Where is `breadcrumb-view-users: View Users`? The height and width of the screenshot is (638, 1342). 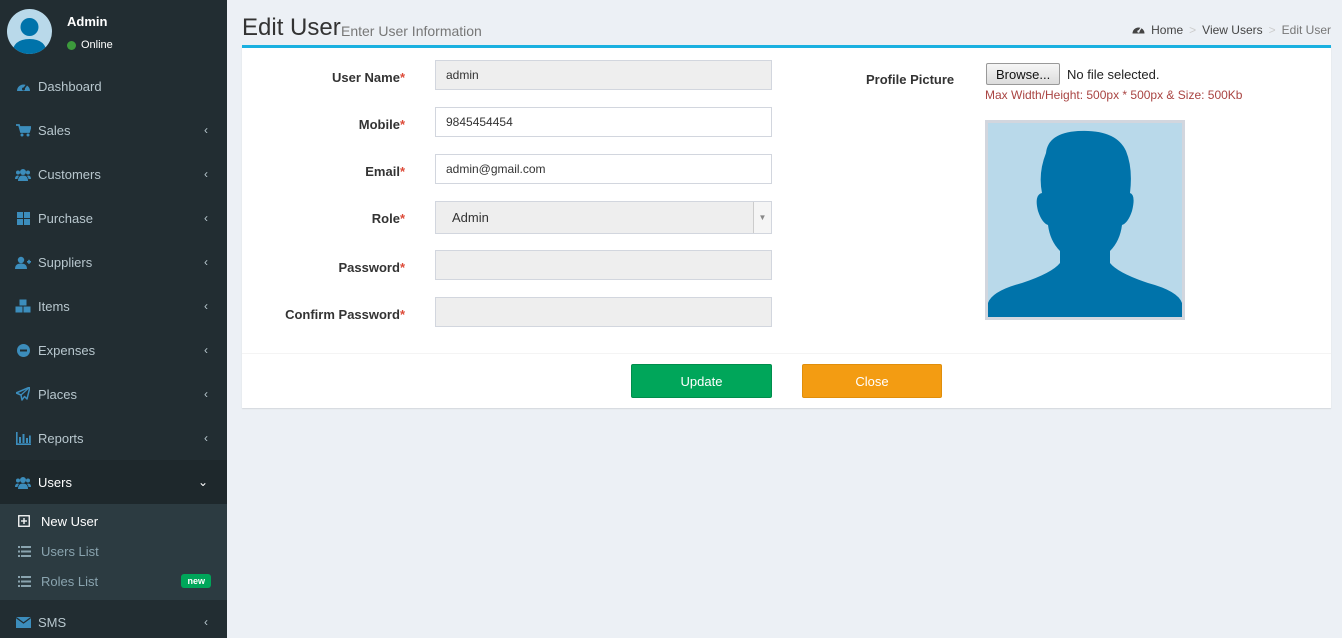 breadcrumb-view-users: View Users is located at coordinates (1232, 30).